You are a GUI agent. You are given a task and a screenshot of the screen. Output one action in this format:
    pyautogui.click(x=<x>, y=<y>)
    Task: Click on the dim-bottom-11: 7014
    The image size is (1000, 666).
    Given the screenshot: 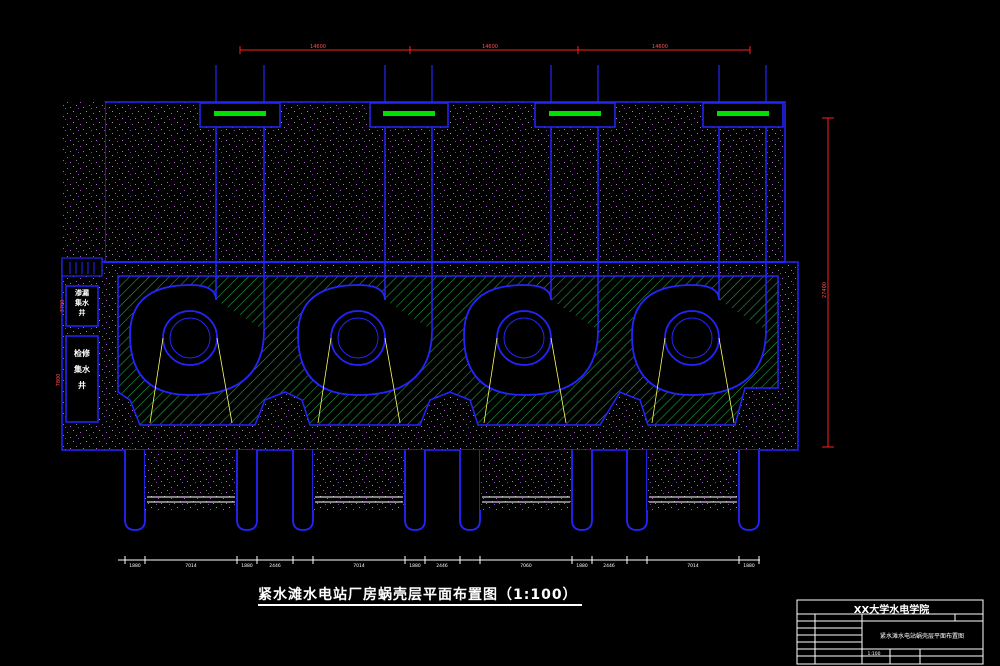 What is the action you would take?
    pyautogui.click(x=693, y=566)
    